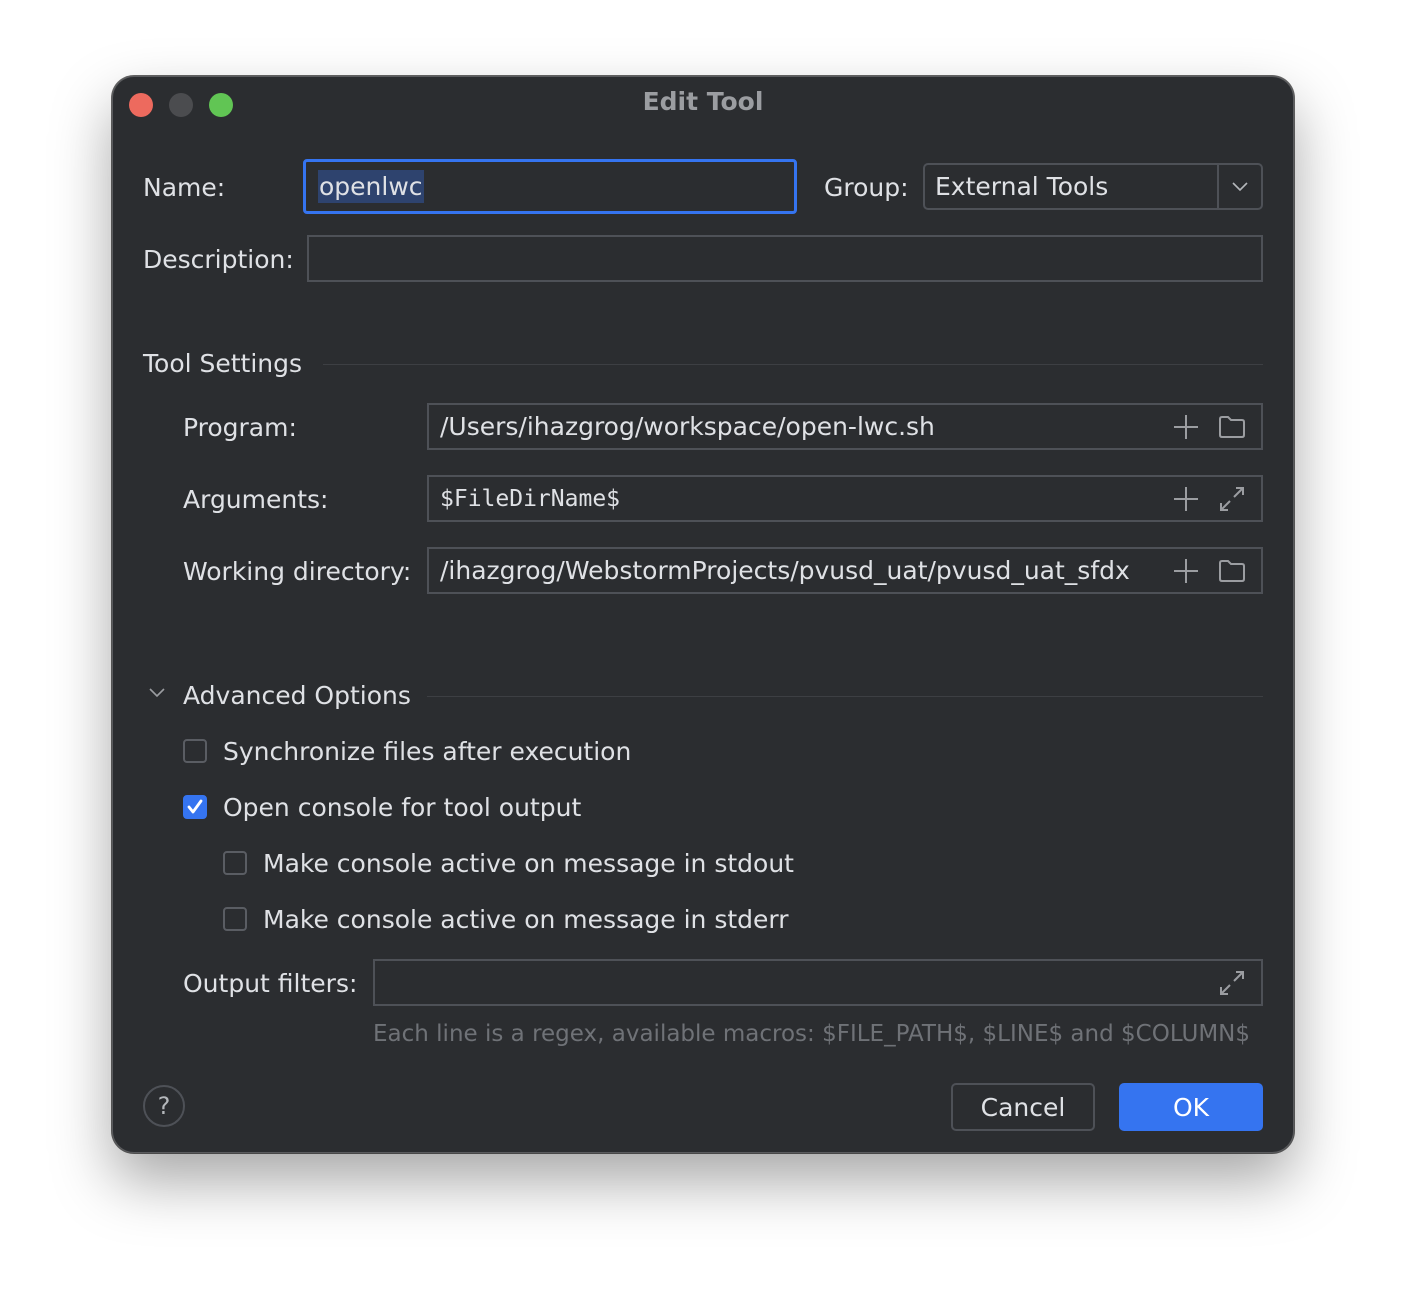  Describe the element at coordinates (371, 186) in the screenshot. I see `name-value: openlwc` at that location.